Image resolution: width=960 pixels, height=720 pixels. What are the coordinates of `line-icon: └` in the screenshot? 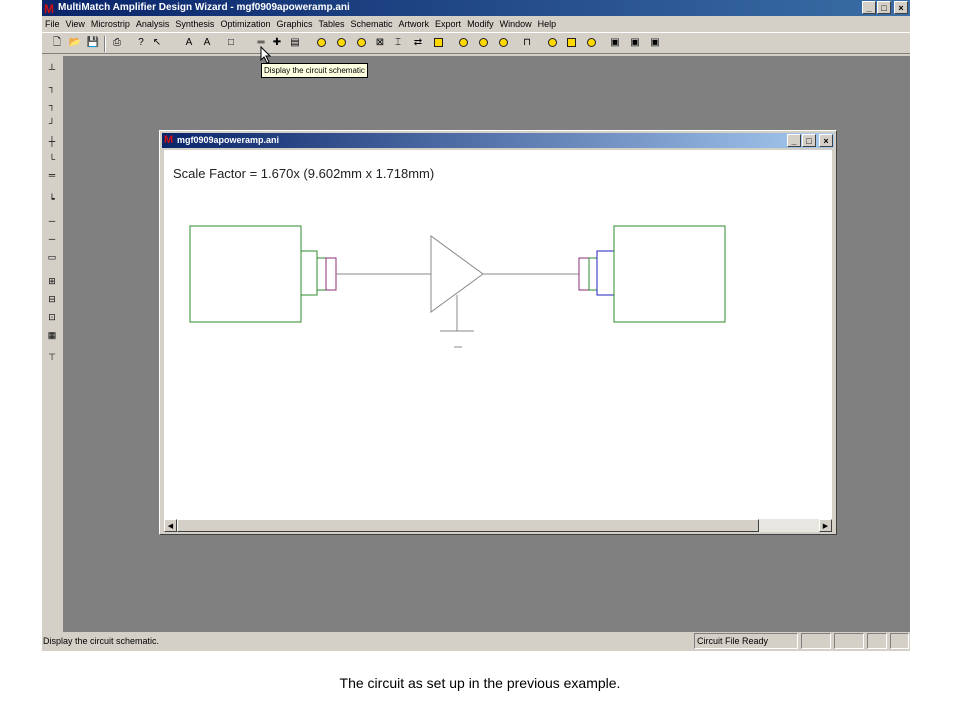 It's located at (52, 159).